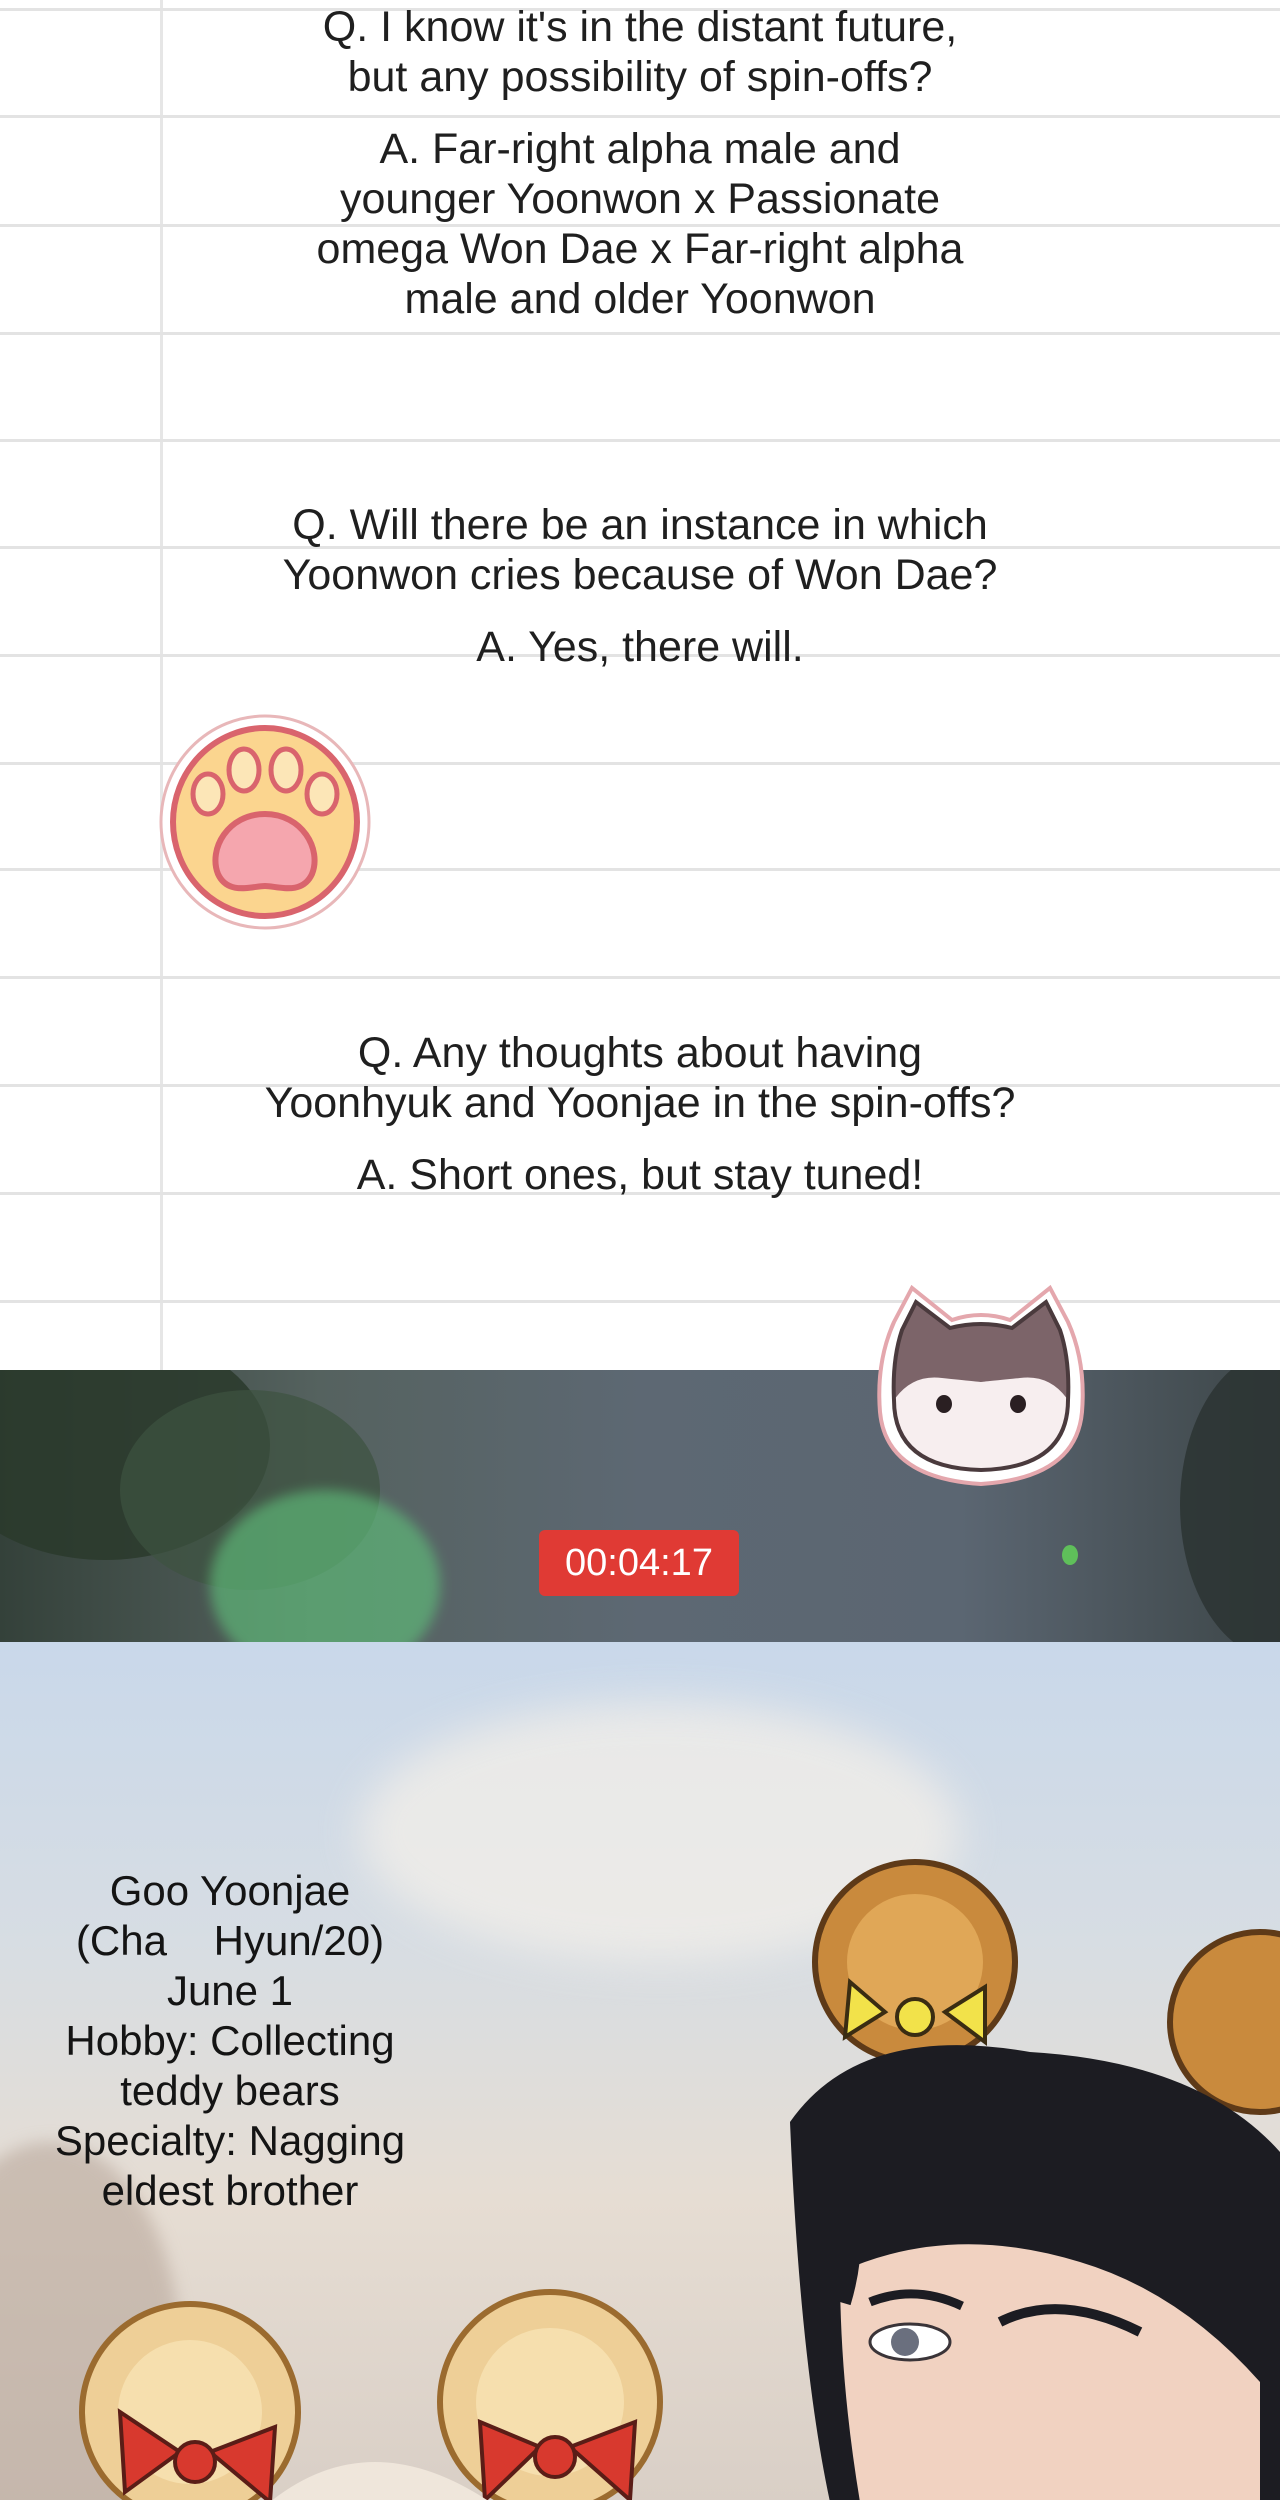  What do you see at coordinates (371, 2394) in the screenshot?
I see `character-yoonjae-illustration` at bounding box center [371, 2394].